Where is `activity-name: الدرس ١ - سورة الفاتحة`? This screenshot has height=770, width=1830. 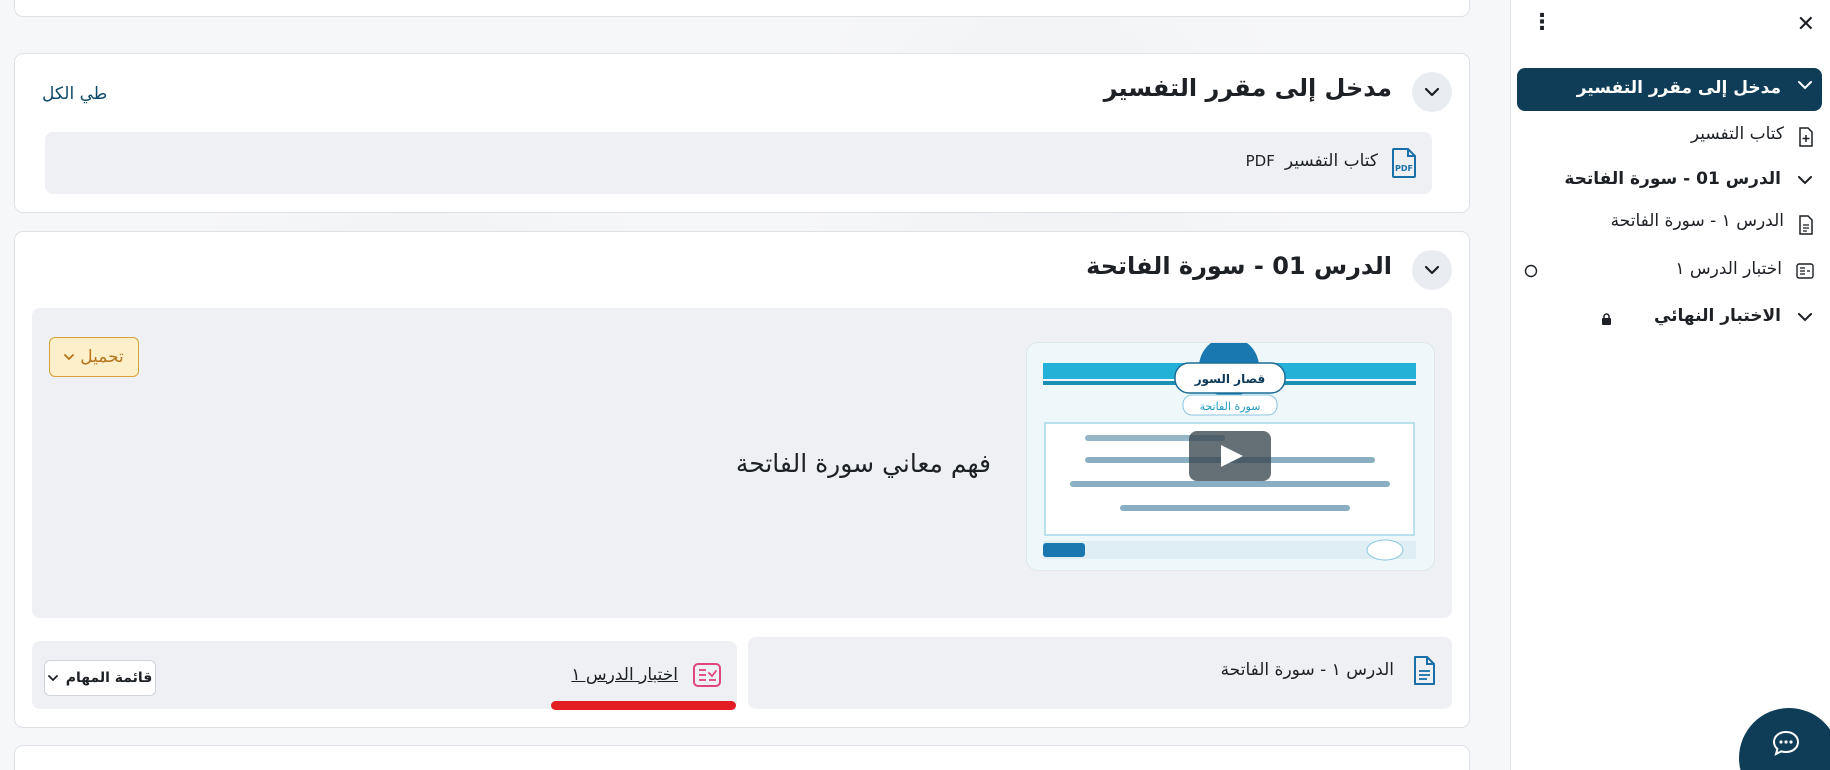 activity-name: الدرس ١ - سورة الفاتحة is located at coordinates (1307, 670).